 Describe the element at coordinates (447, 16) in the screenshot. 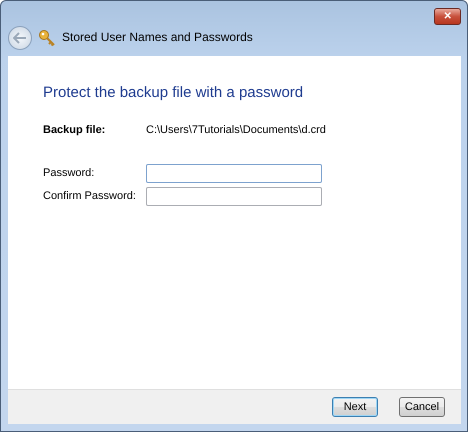

I see `close-button: ✕` at that location.